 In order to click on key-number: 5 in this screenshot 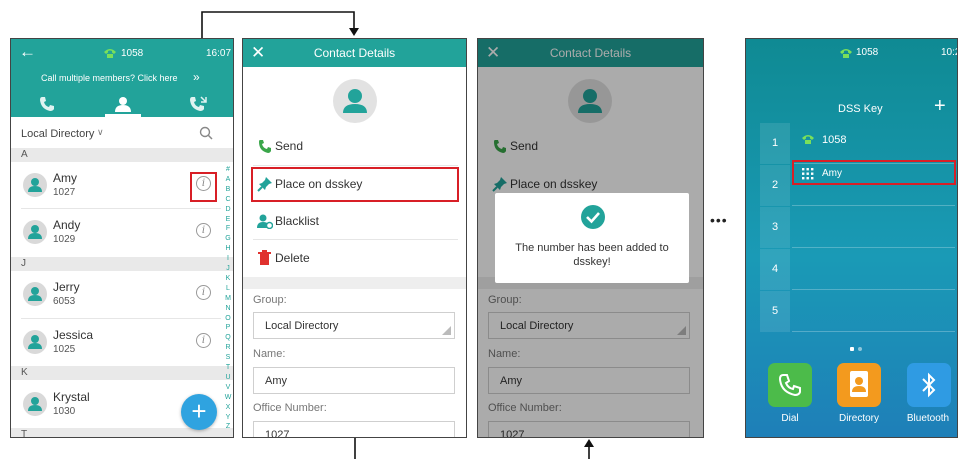, I will do `click(775, 311)`.